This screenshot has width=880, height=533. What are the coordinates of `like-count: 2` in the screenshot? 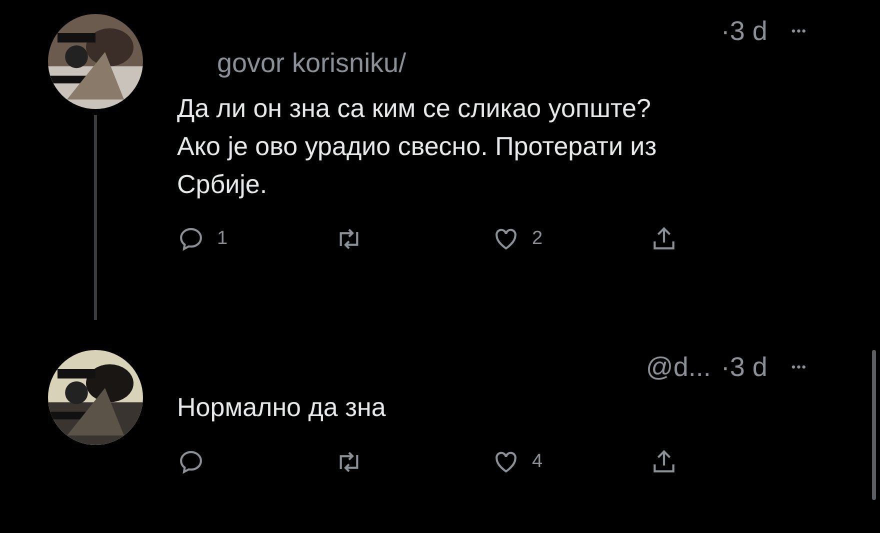 It's located at (537, 239).